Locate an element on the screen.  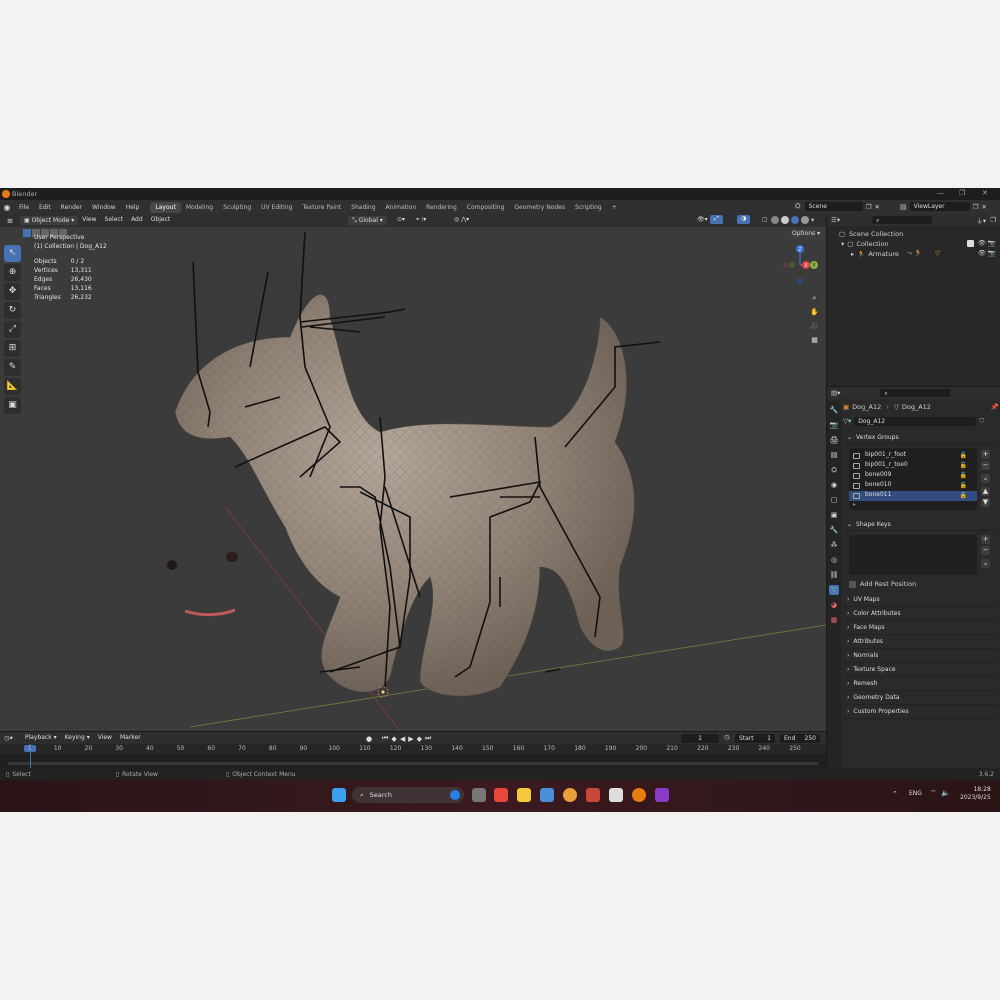
move-tool: ✥ is located at coordinates (12, 291).